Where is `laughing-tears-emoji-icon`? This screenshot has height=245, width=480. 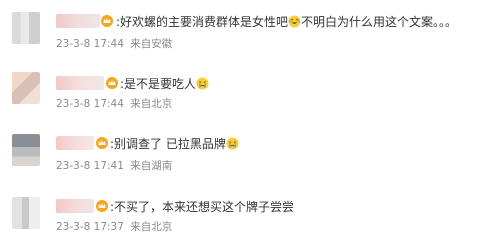 laughing-tears-emoji-icon is located at coordinates (294, 21).